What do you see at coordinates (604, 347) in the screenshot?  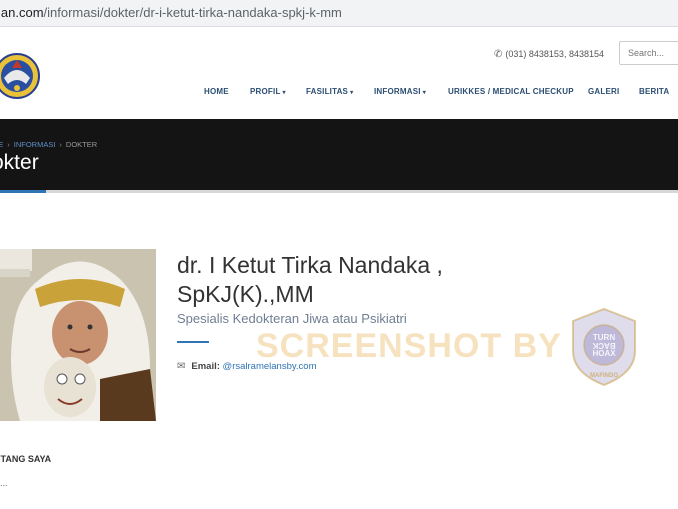 I see `mafindo-watermark-badge: TURN BACK HOAX MAFINDO` at bounding box center [604, 347].